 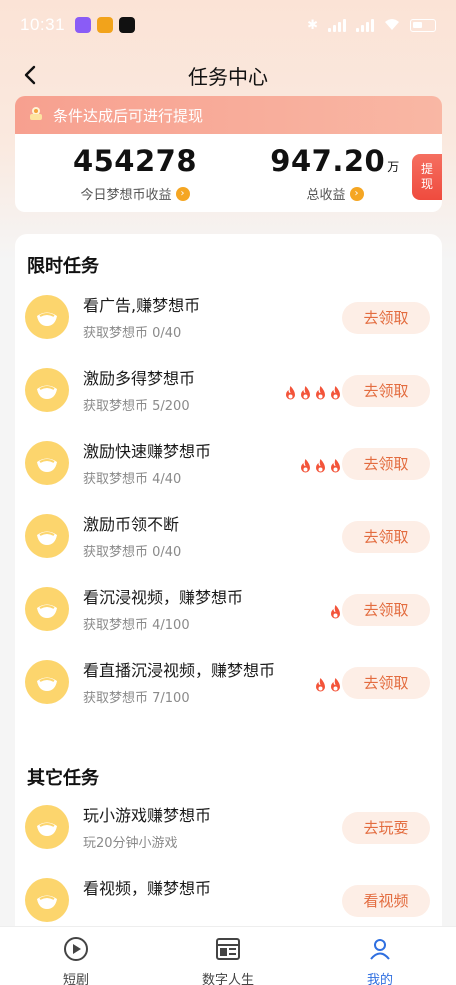 I want to click on task-row: 看沉浸视频，赚梦想币获取梦想币 4/100 去领取, so click(x=228, y=609).